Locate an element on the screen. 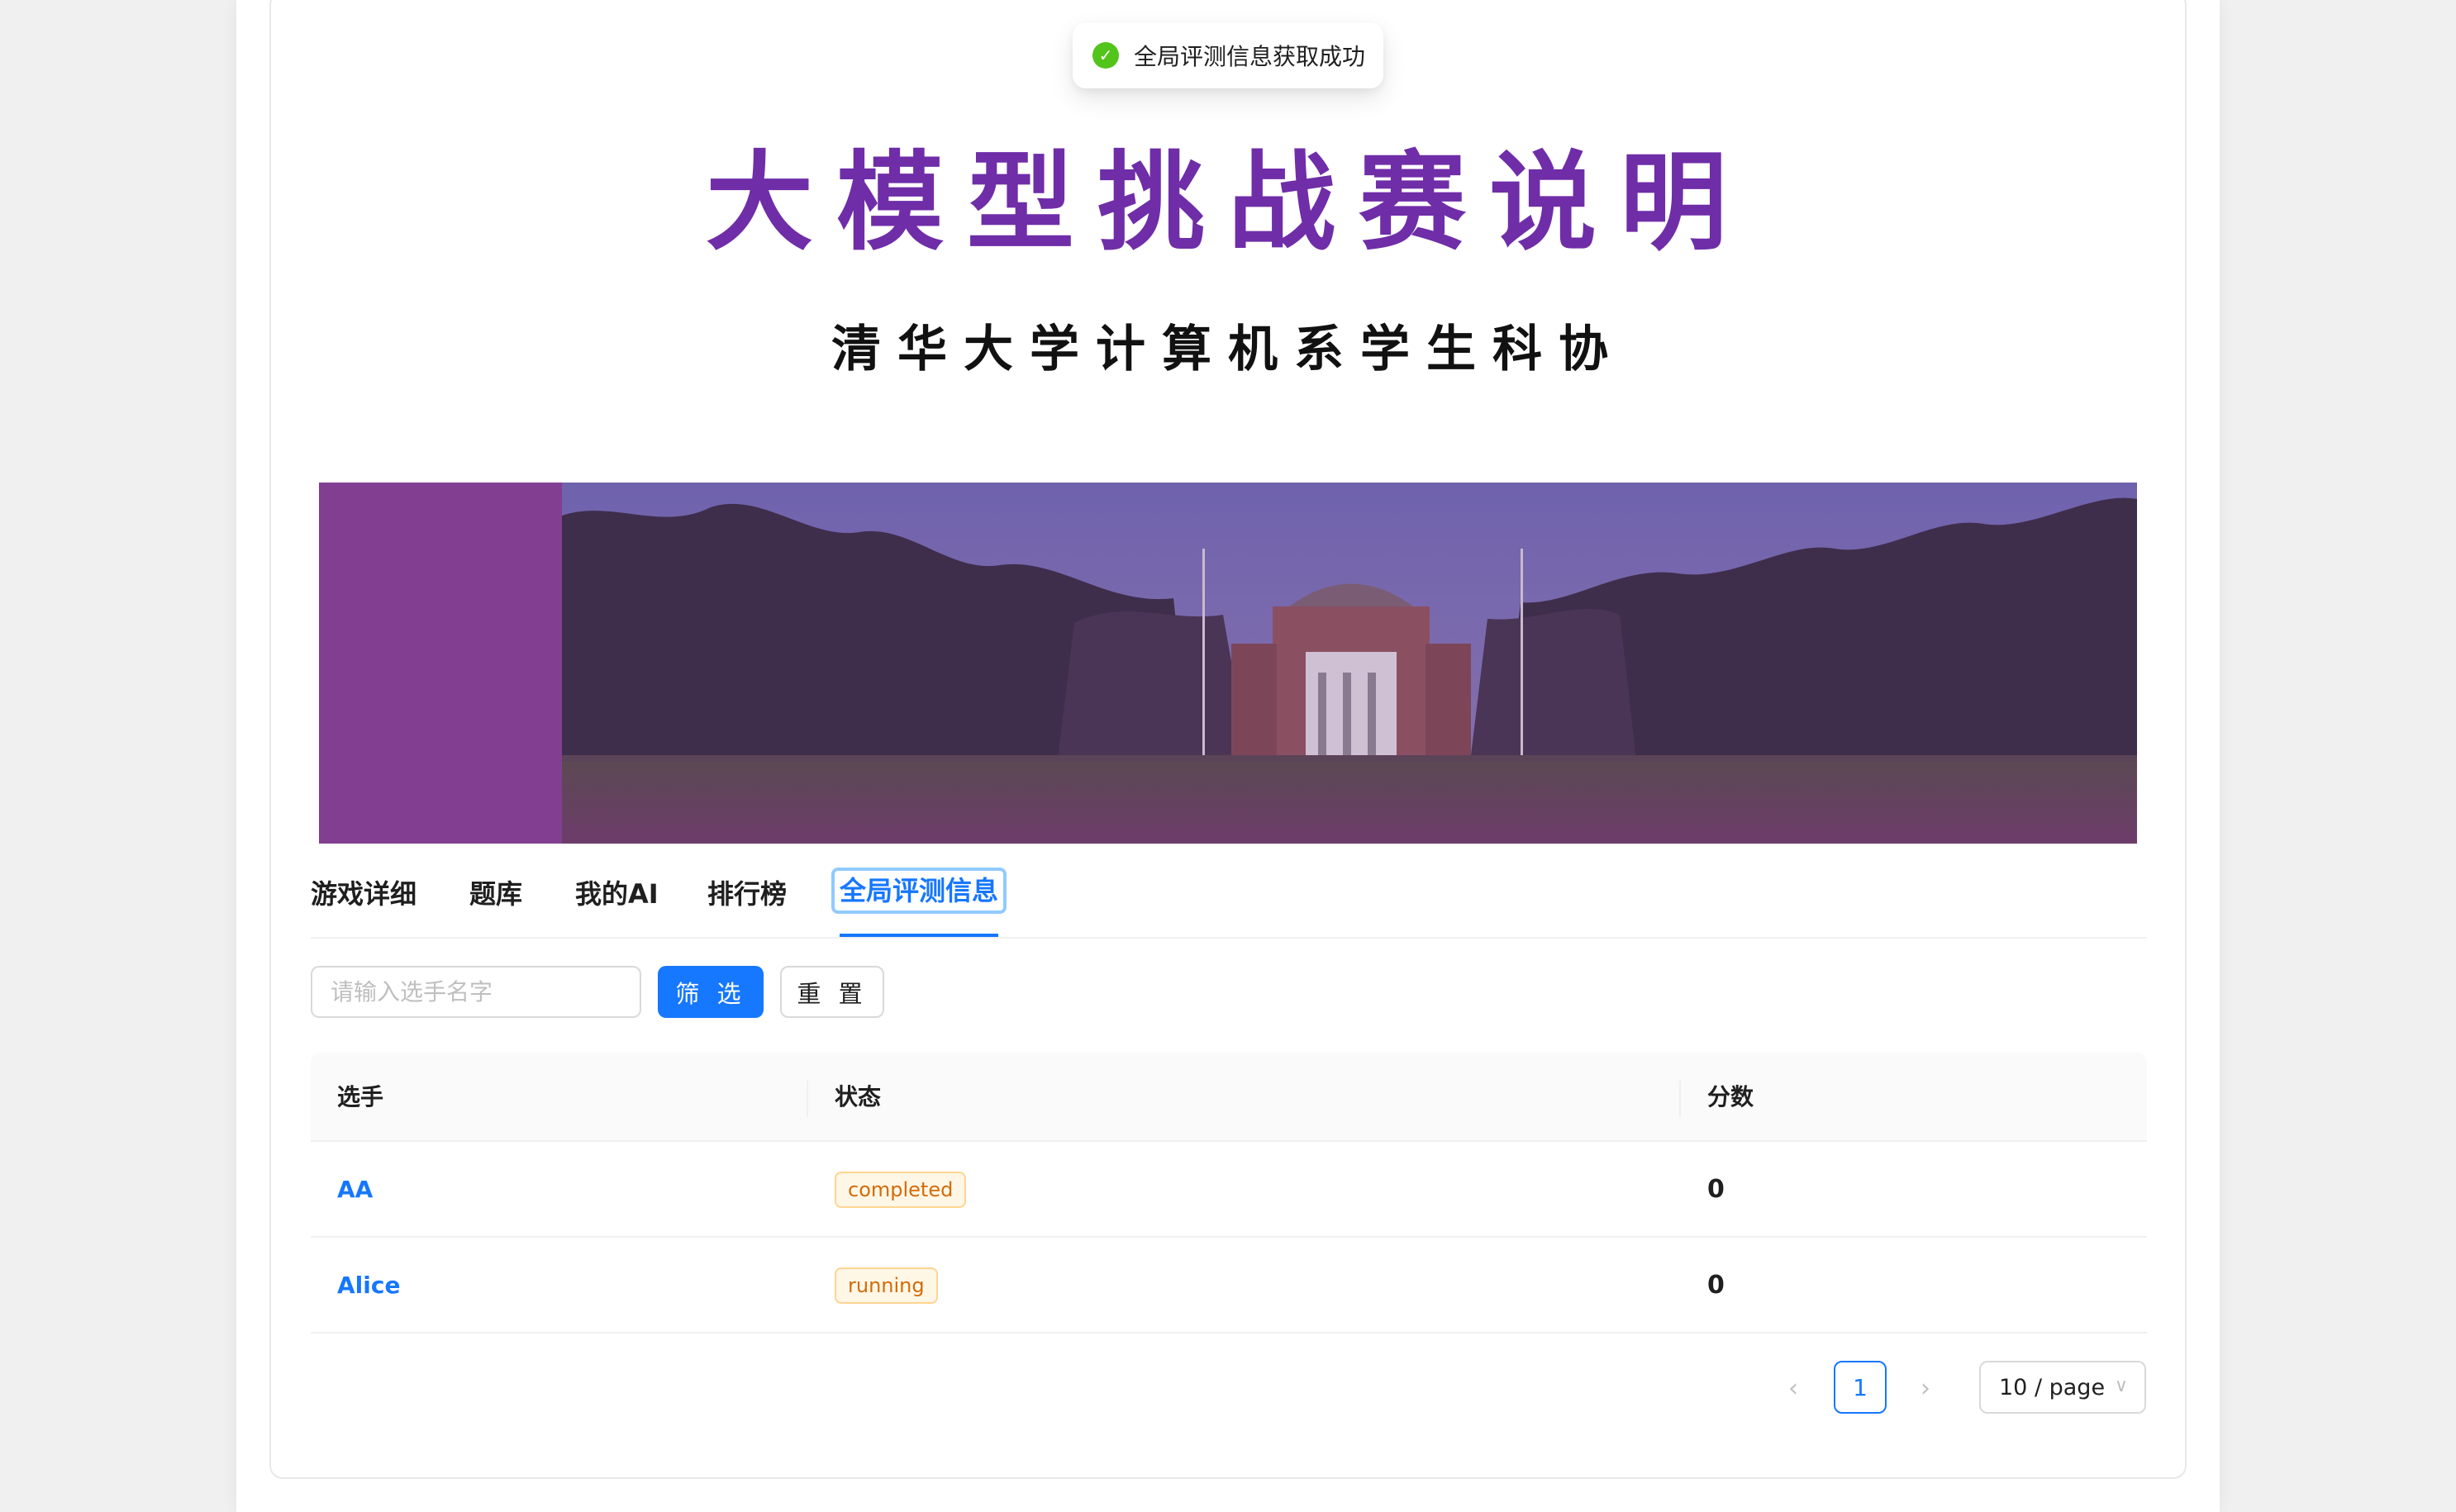  column-header-status: 状态 is located at coordinates (858, 1096).